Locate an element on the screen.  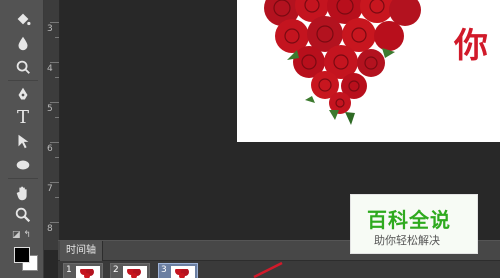
type-icon: T is located at coordinates (23, 117).